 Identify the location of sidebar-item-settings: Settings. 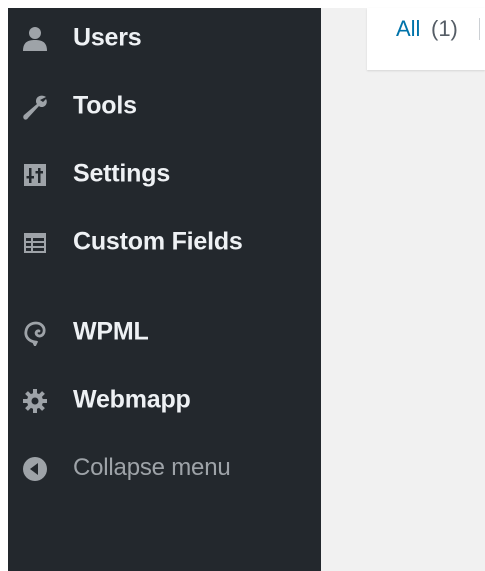
(164, 174).